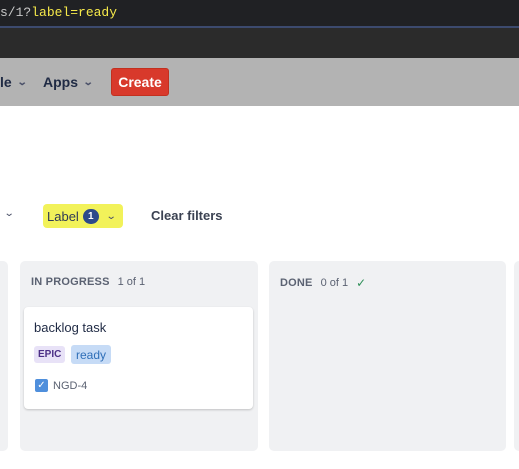  Describe the element at coordinates (16, 12) in the screenshot. I see `url-path: s/1?` at that location.